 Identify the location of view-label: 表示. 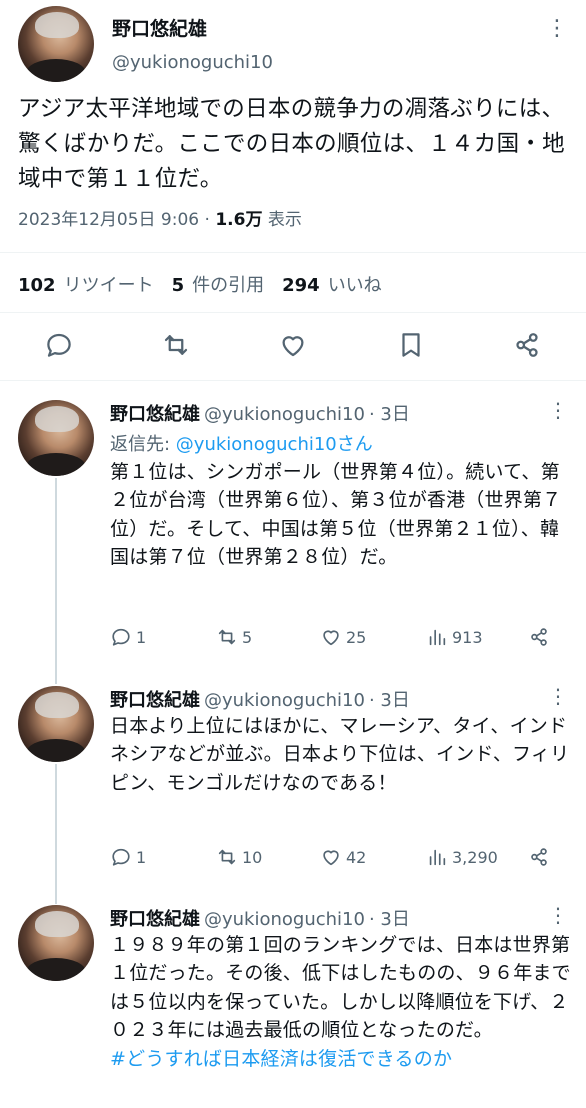
(284, 220).